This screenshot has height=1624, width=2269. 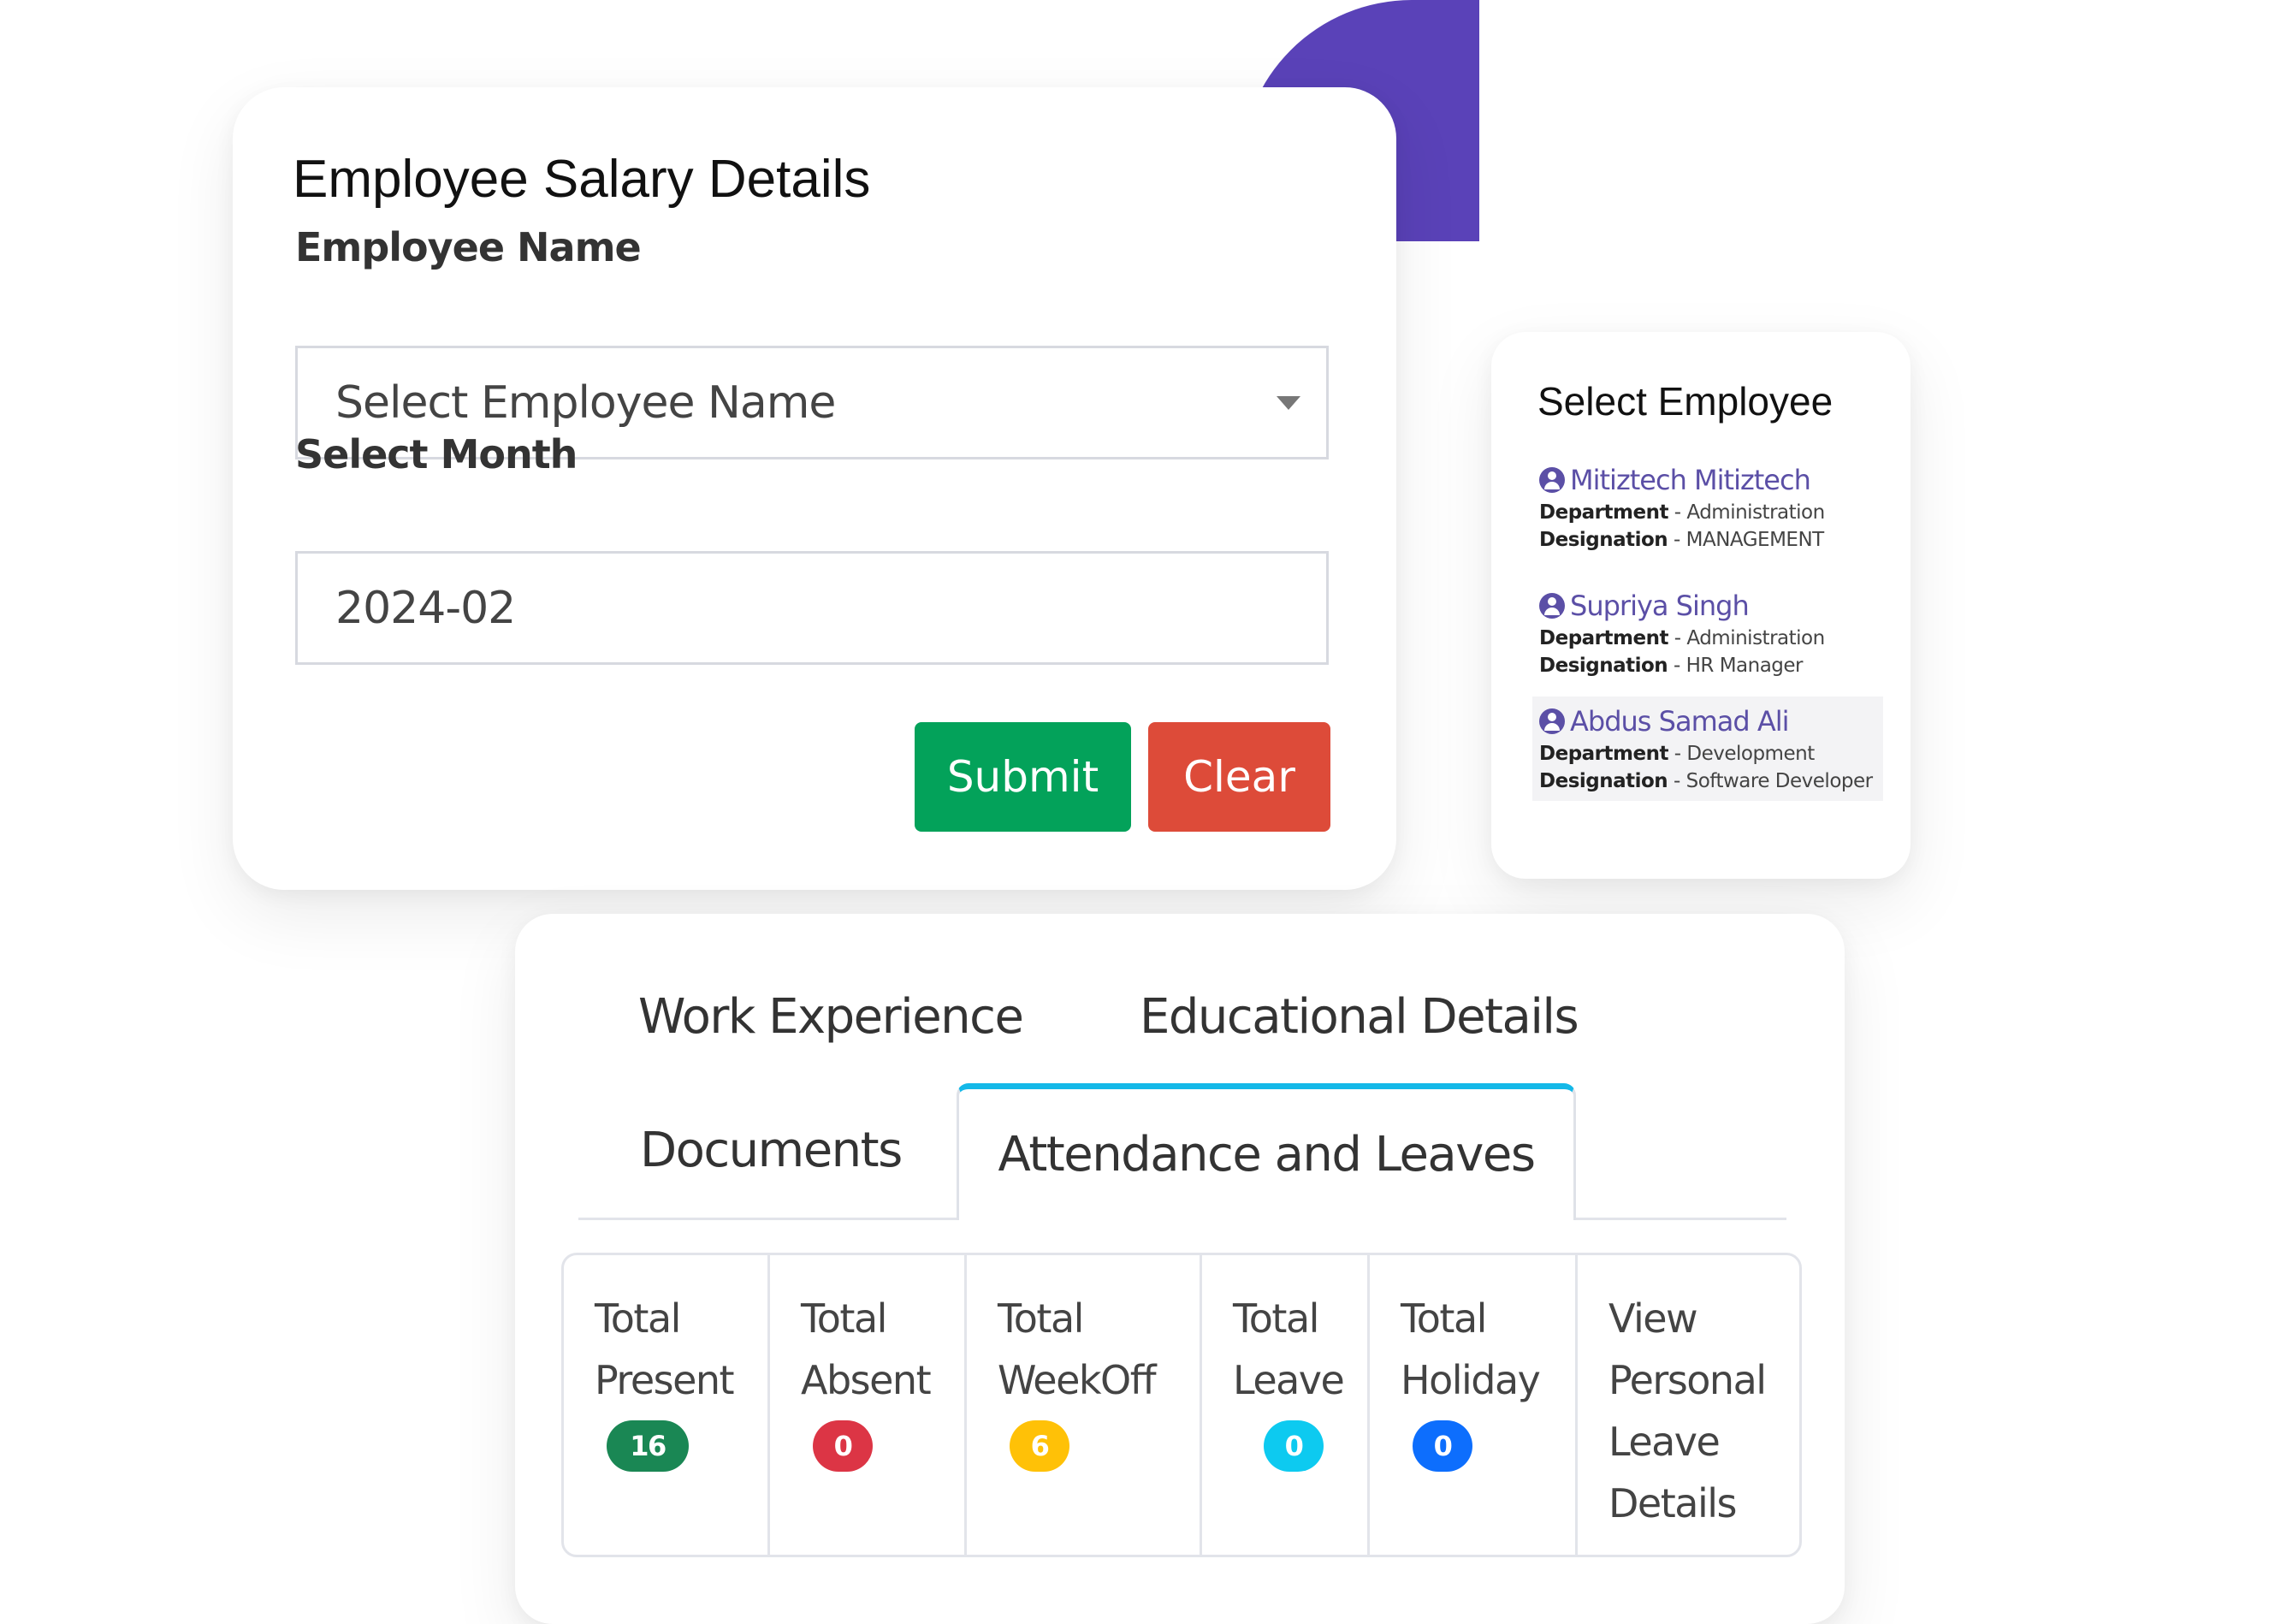 What do you see at coordinates (812, 608) in the screenshot?
I see `month-input: 2024-02` at bounding box center [812, 608].